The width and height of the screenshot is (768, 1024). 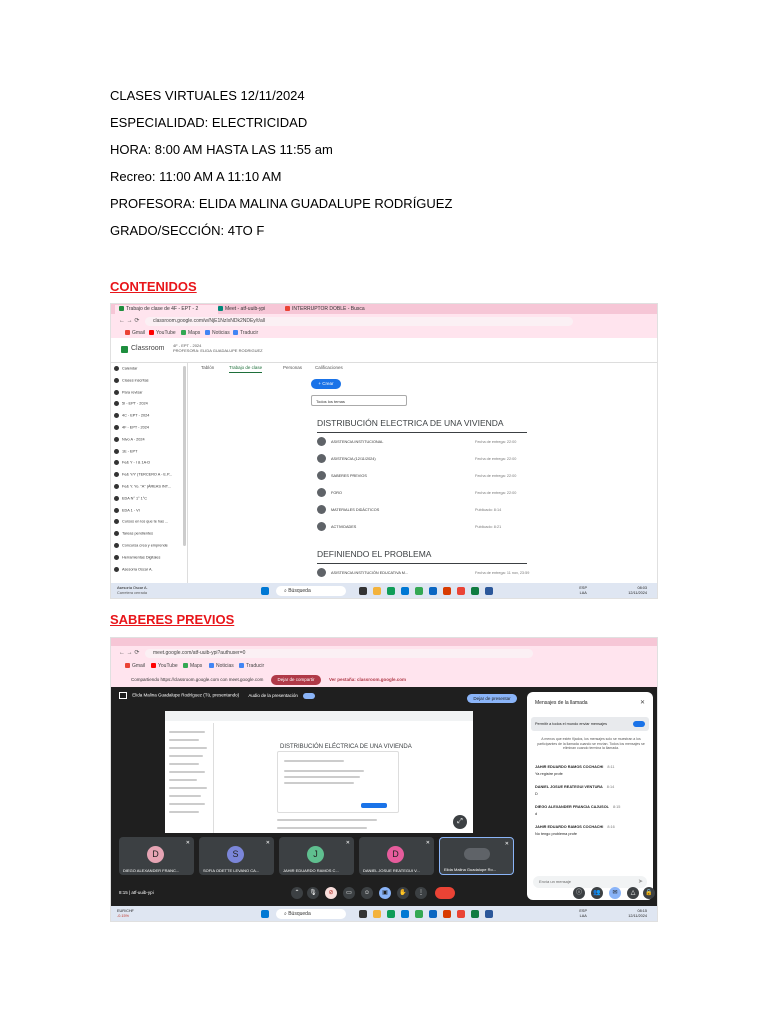 What do you see at coordinates (149, 451) in the screenshot?
I see `sidebar-item: 1E - EPT` at bounding box center [149, 451].